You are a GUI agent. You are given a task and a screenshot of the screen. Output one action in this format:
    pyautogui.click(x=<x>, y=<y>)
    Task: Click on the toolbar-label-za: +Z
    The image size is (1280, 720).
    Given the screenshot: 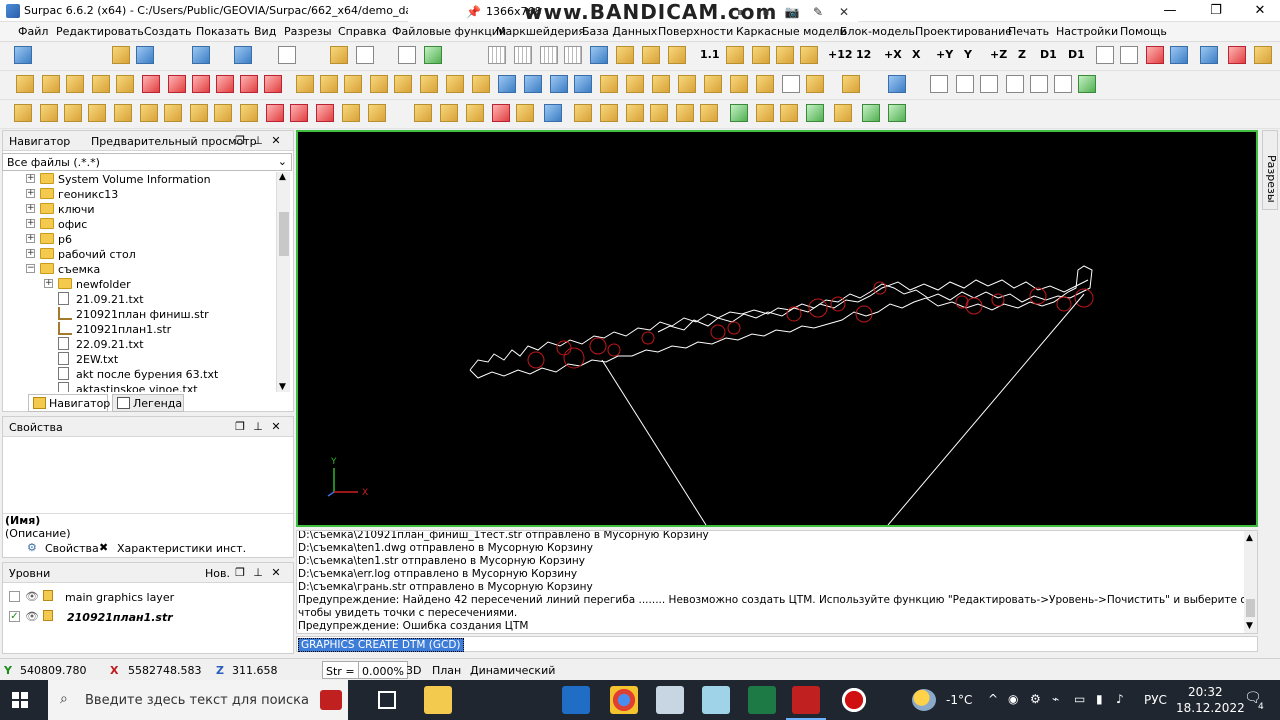 What is the action you would take?
    pyautogui.click(x=998, y=54)
    